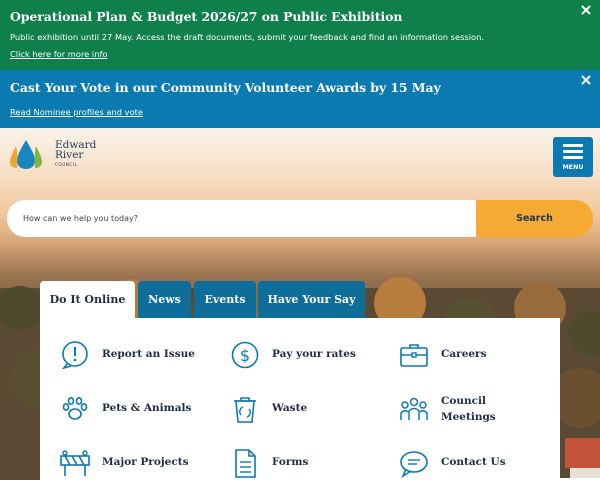 This screenshot has height=480, width=600. What do you see at coordinates (245, 463) in the screenshot?
I see `document-icon` at bounding box center [245, 463].